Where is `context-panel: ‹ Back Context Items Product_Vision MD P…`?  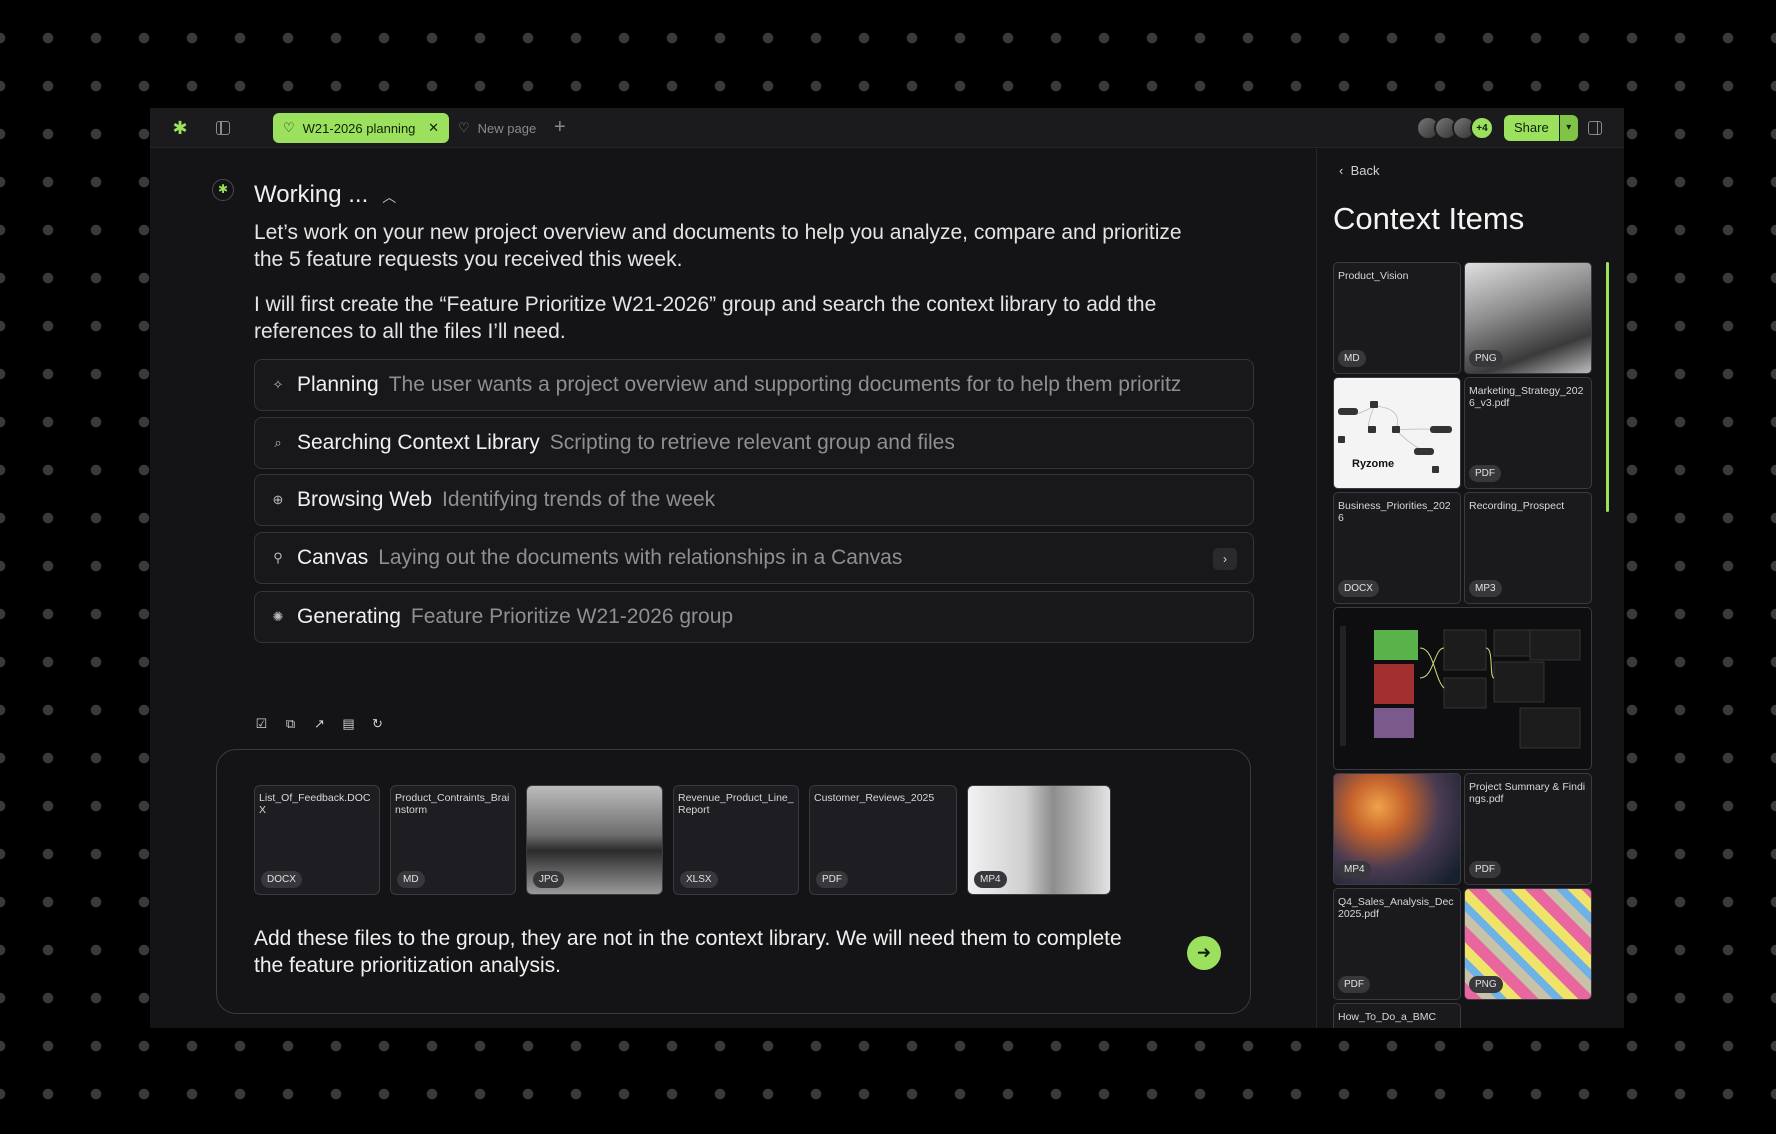
context-panel: ‹ Back Context Items Product_Vision MD P… is located at coordinates (1470, 588).